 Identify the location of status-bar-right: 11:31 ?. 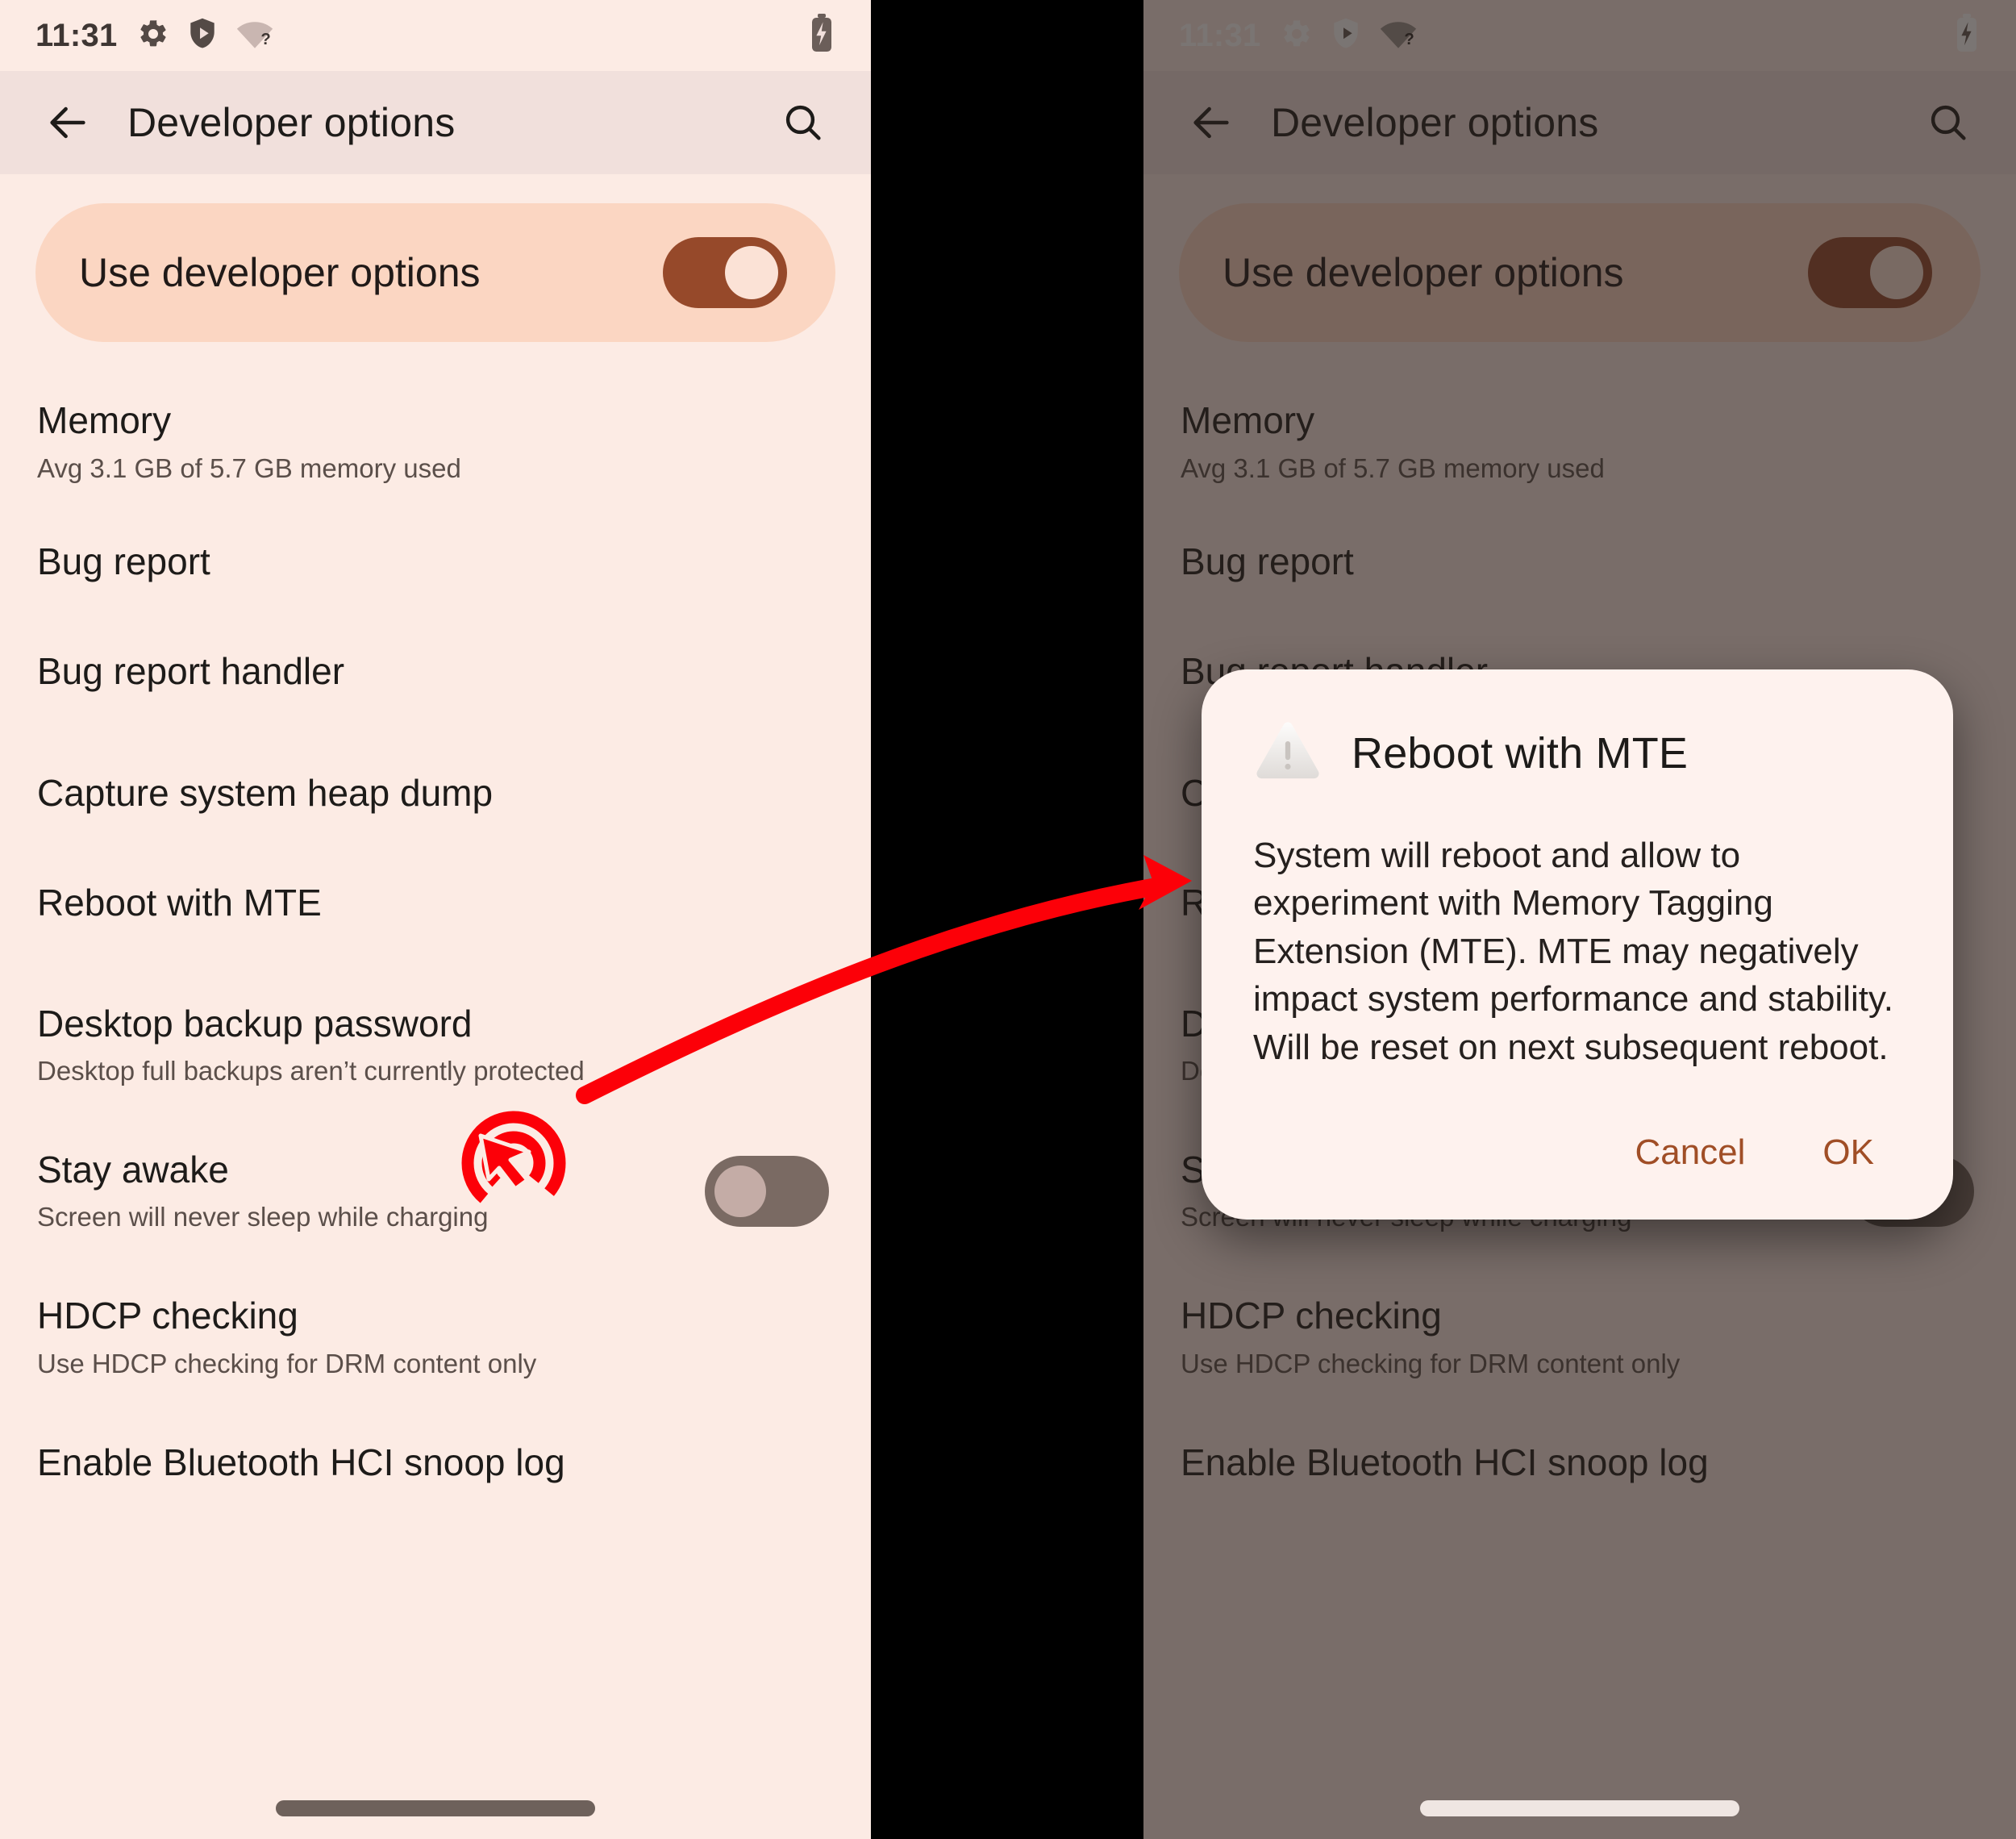
(1579, 35).